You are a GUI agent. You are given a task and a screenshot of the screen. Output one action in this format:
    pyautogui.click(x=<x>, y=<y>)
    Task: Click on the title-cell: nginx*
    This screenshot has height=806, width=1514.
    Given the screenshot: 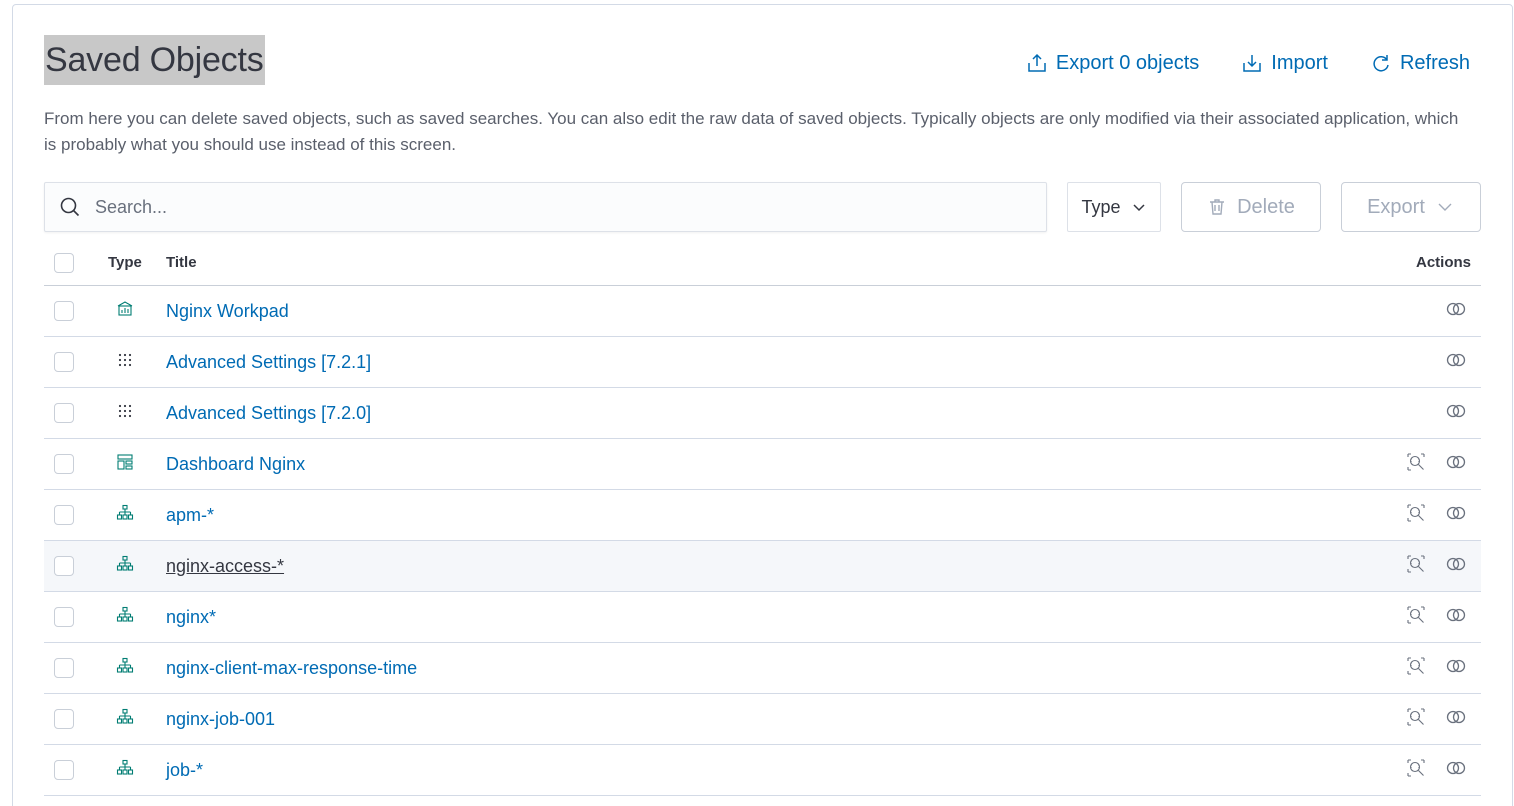 What is the action you would take?
    pyautogui.click(x=766, y=617)
    